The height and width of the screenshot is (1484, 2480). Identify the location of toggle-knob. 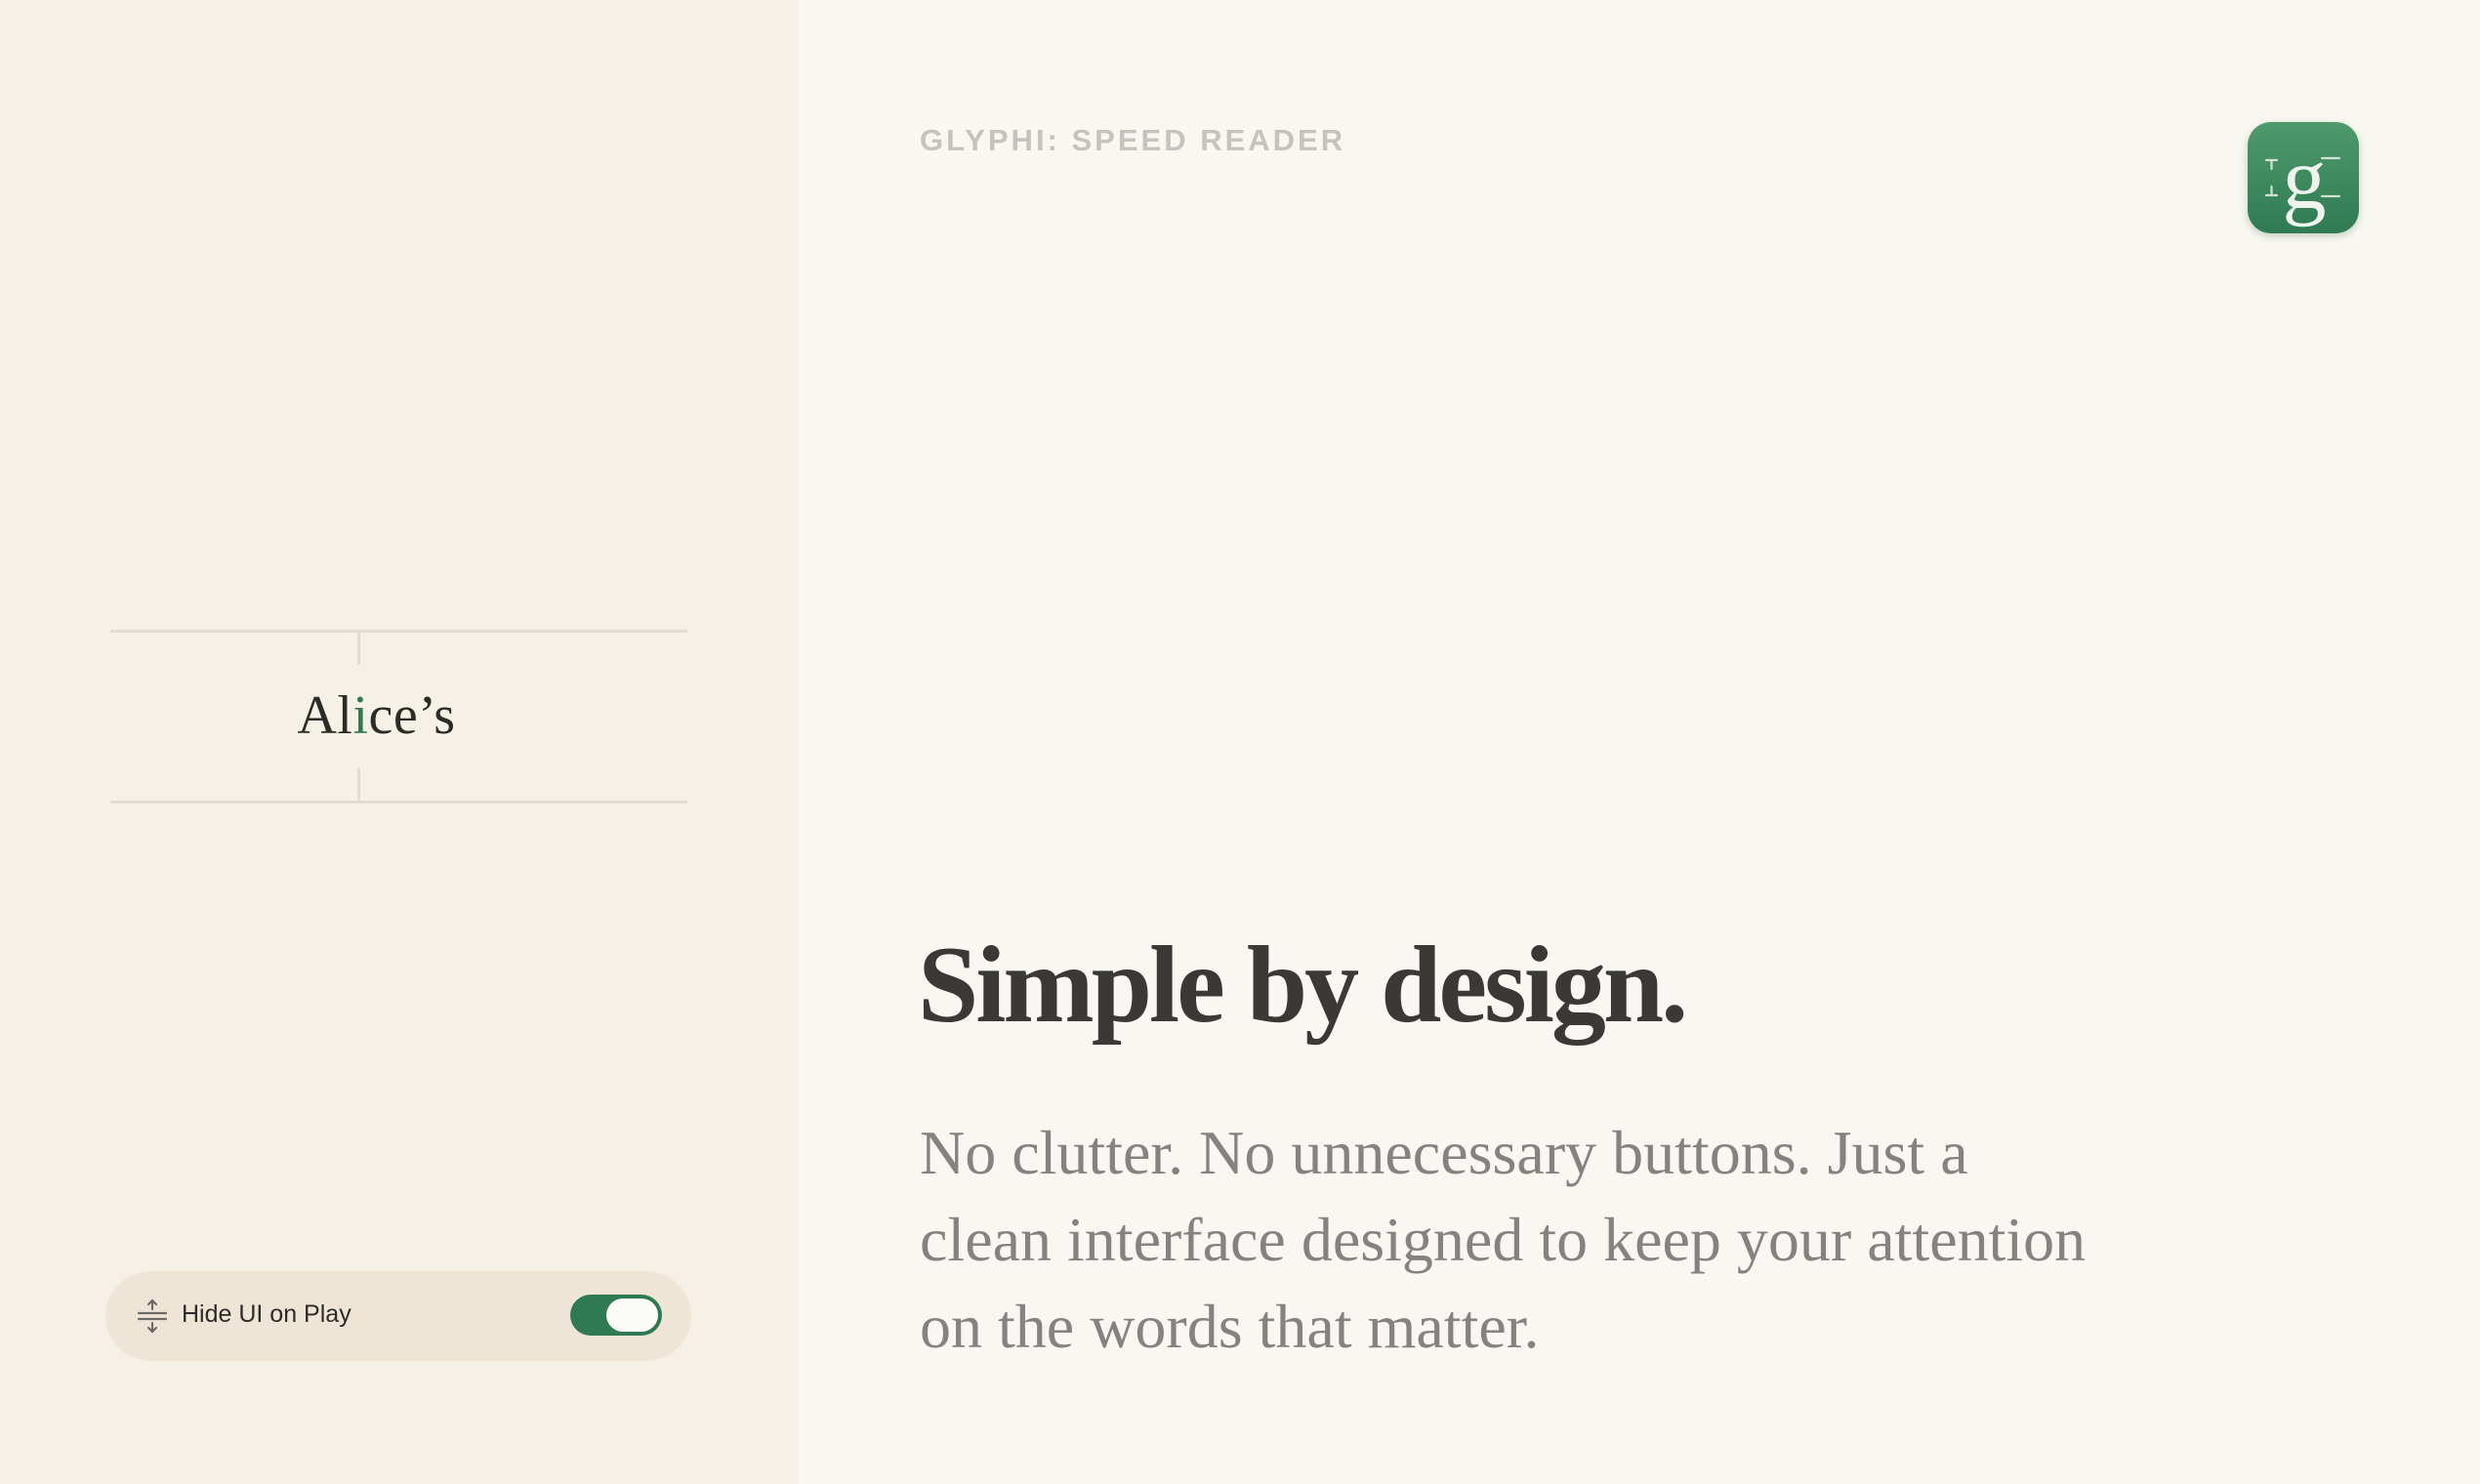
(632, 1315).